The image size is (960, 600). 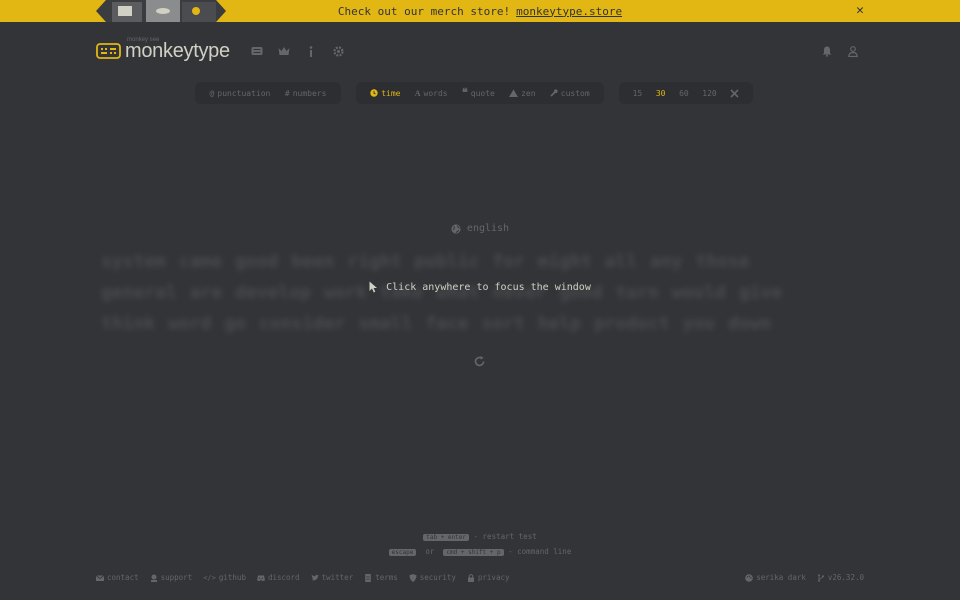 What do you see at coordinates (402, 552) in the screenshot?
I see `hint-key: escape` at bounding box center [402, 552].